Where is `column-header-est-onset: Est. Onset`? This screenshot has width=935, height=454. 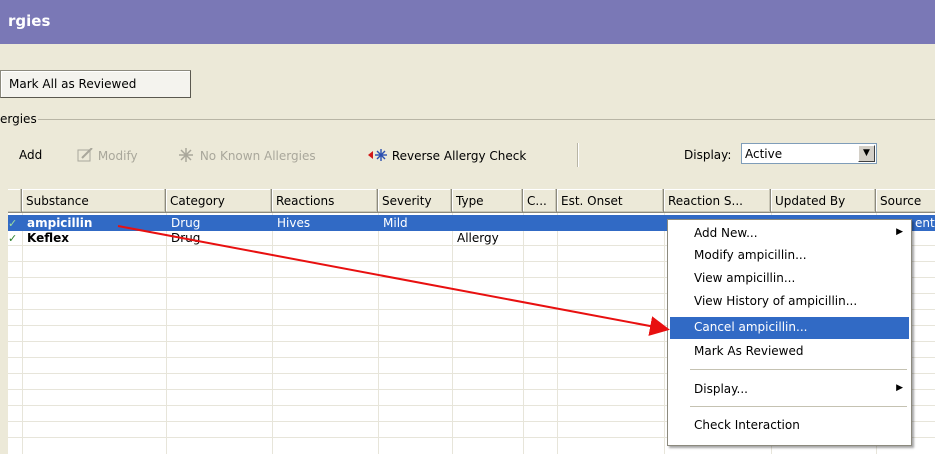
column-header-est-onset: Est. Onset is located at coordinates (610, 201).